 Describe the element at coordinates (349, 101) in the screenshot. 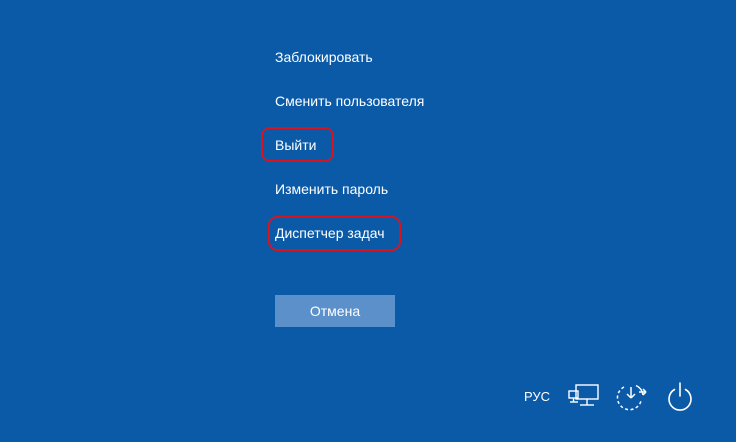

I see `menu-item-switch-user: Сменить пользователя` at that location.